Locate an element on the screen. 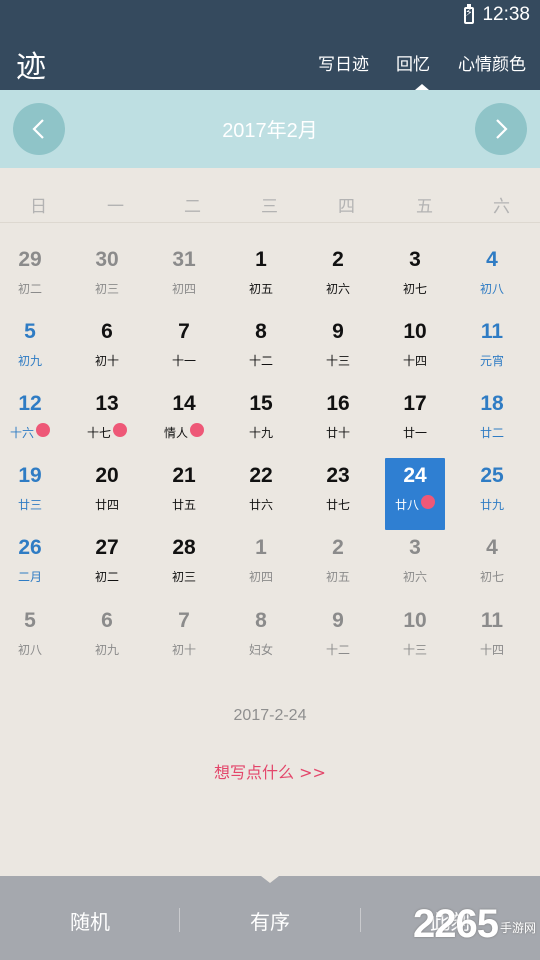 This screenshot has height=960, width=540. calendar-day: 1 初四 is located at coordinates (261, 566).